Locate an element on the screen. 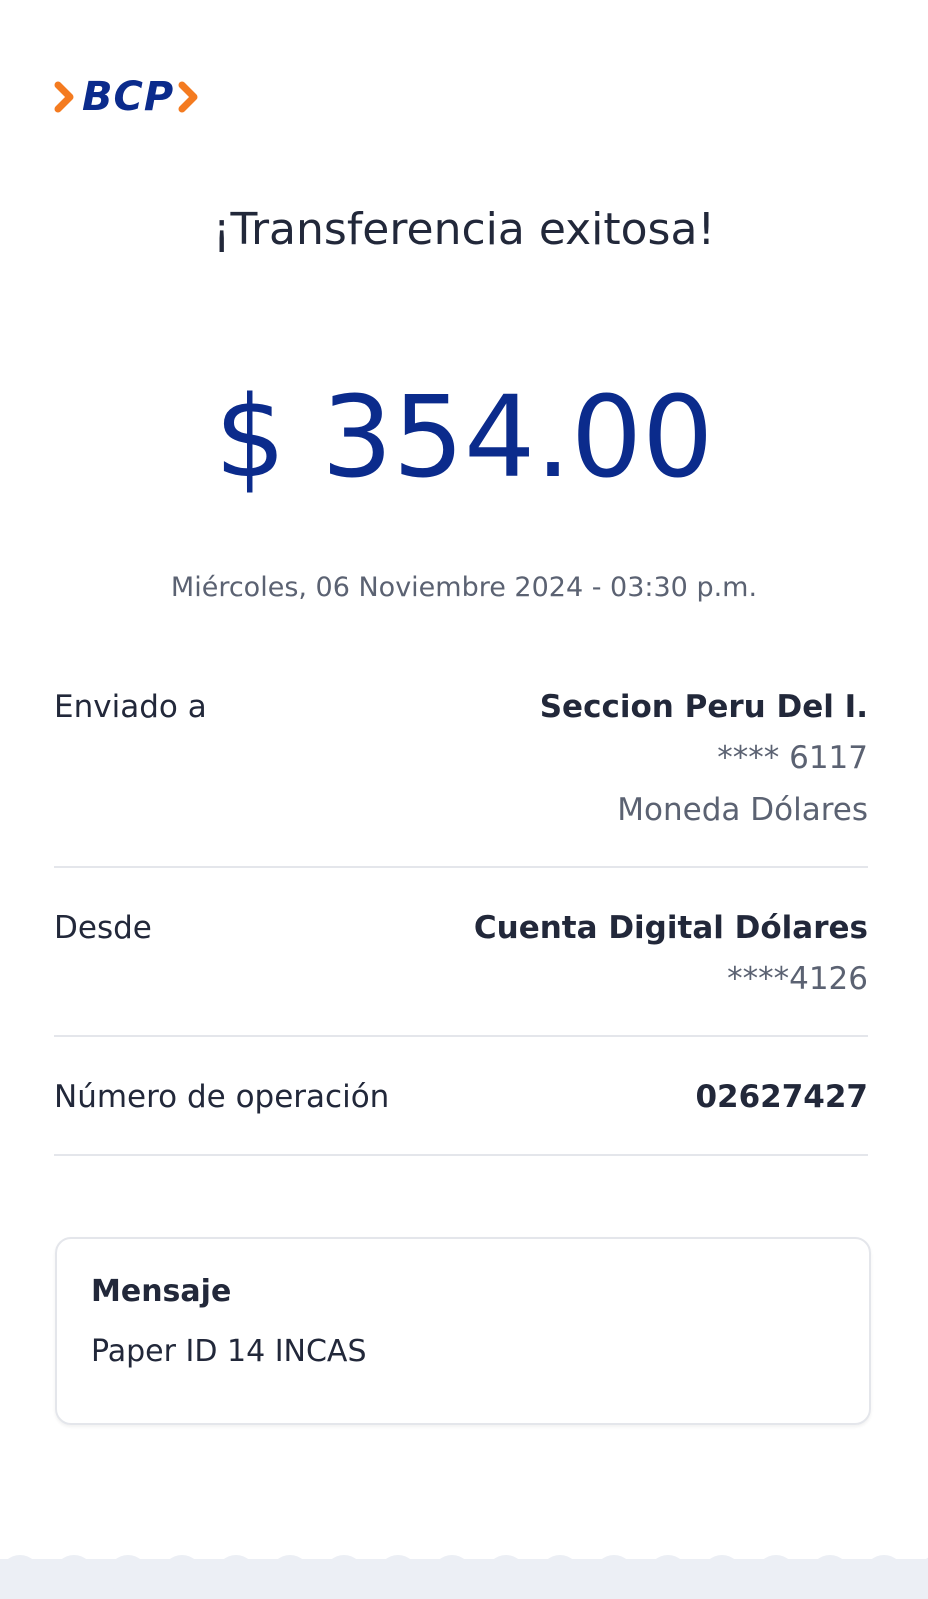  ticket-edge is located at coordinates (464, 1577).